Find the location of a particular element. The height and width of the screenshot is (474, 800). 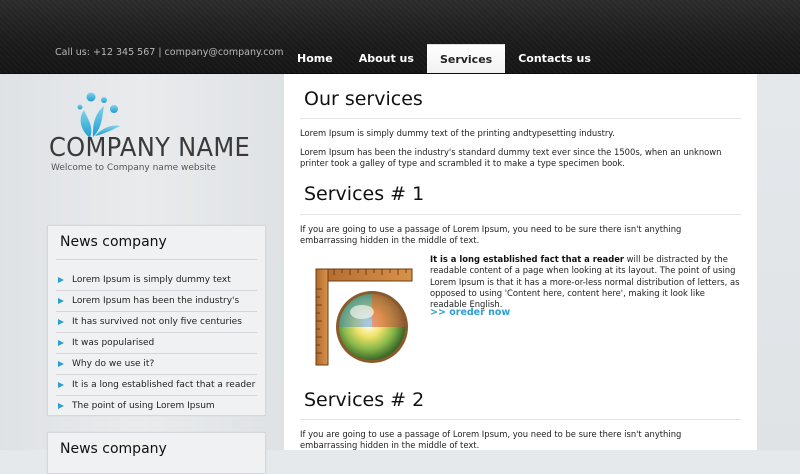

news-item-label: It has survived not only five centuries is located at coordinates (157, 322).